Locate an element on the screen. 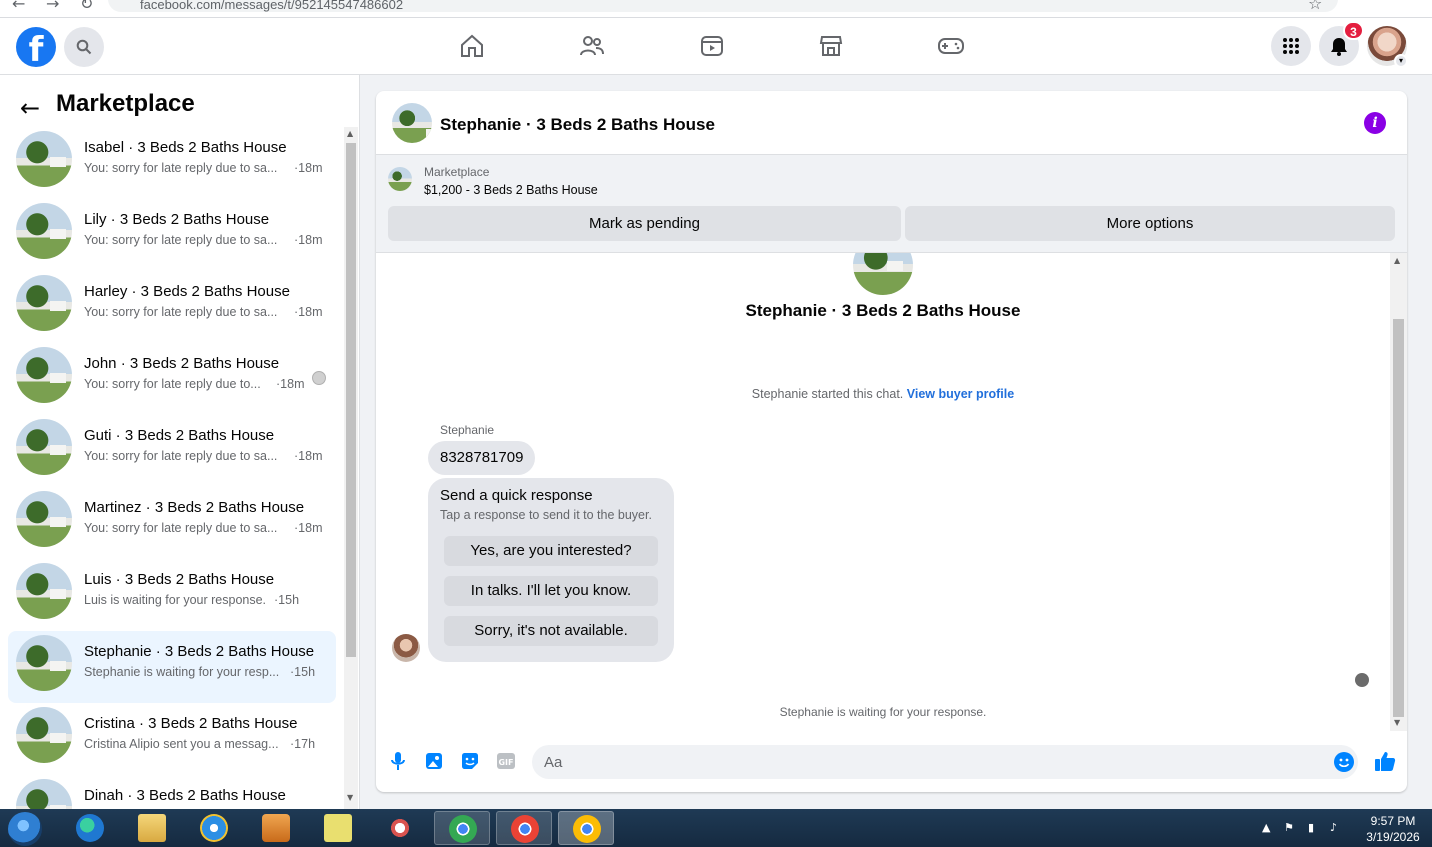 This screenshot has height=847, width=1432. nav-watch is located at coordinates (712, 46).